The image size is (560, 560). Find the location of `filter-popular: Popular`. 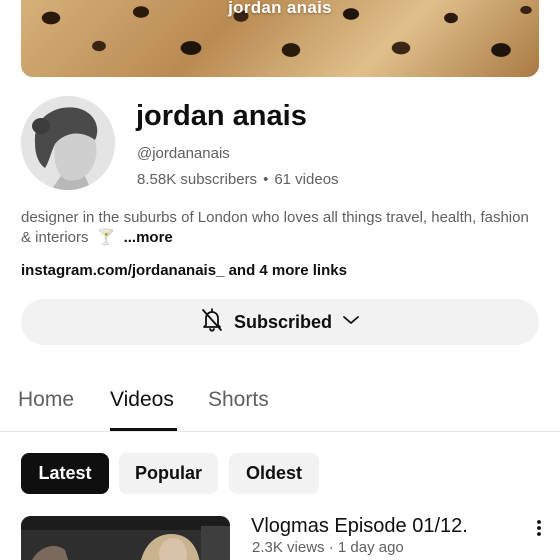

filter-popular: Popular is located at coordinates (168, 473).